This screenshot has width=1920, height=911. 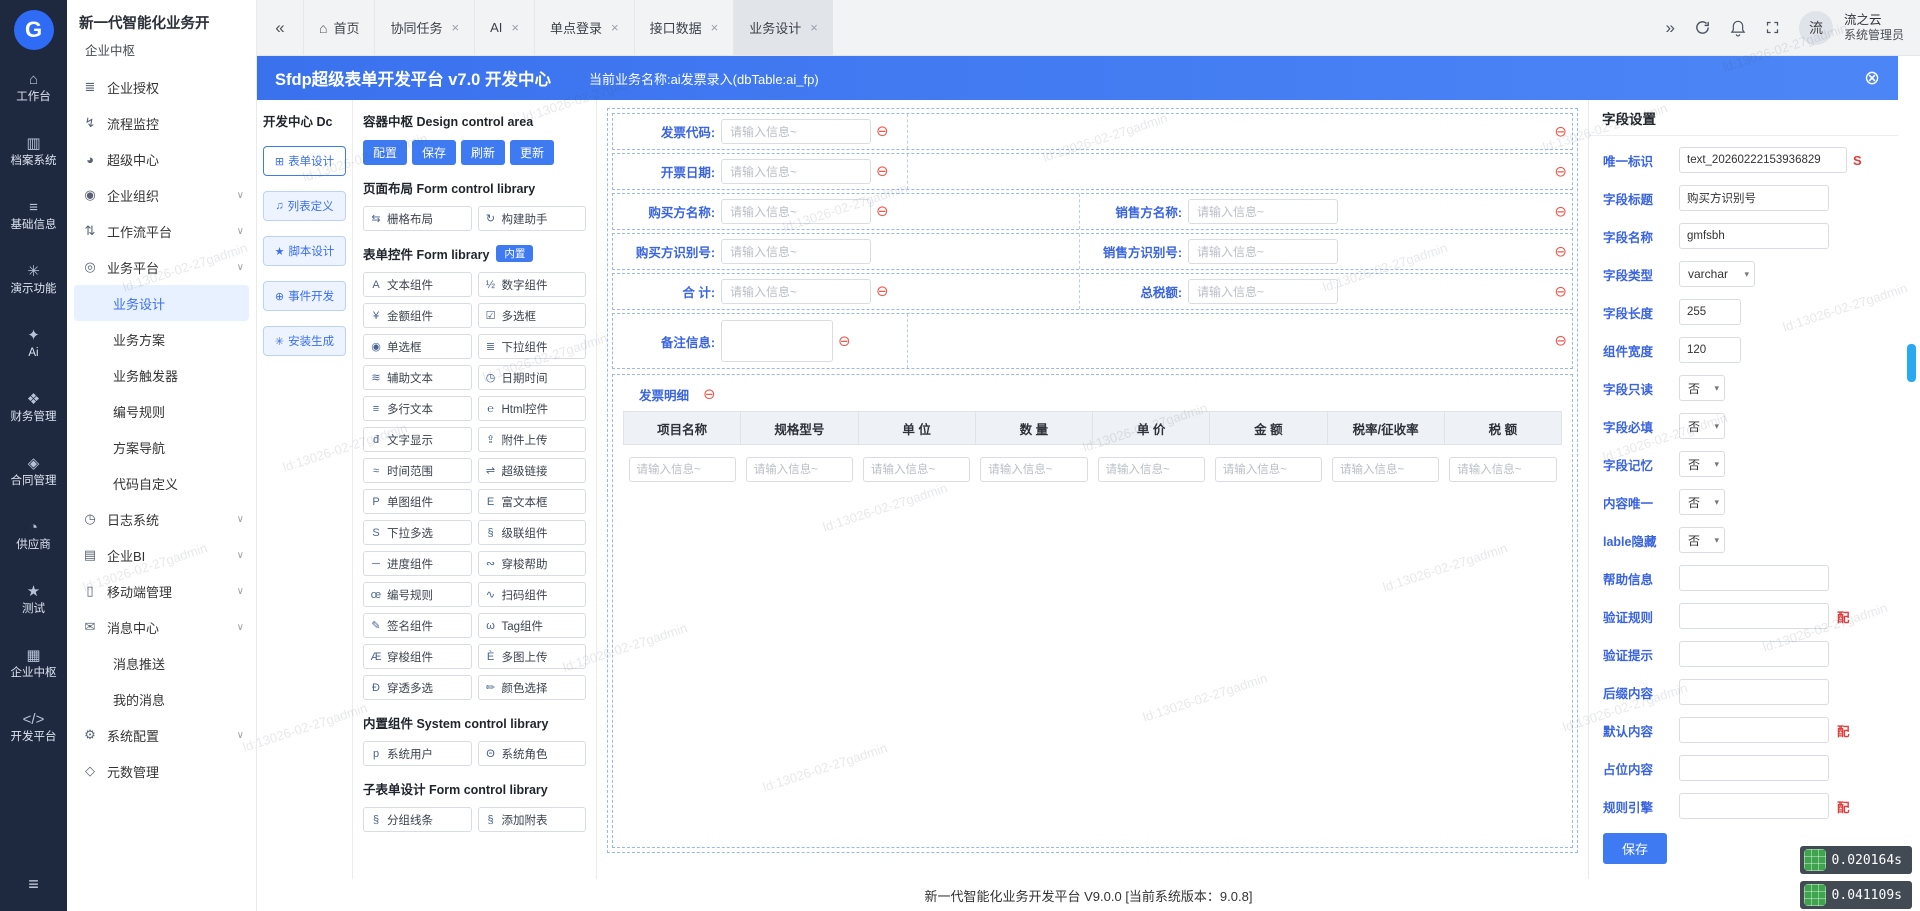 I want to click on sidebar-item-log-system: ◷ 日志系统 ∨, so click(x=161, y=519).